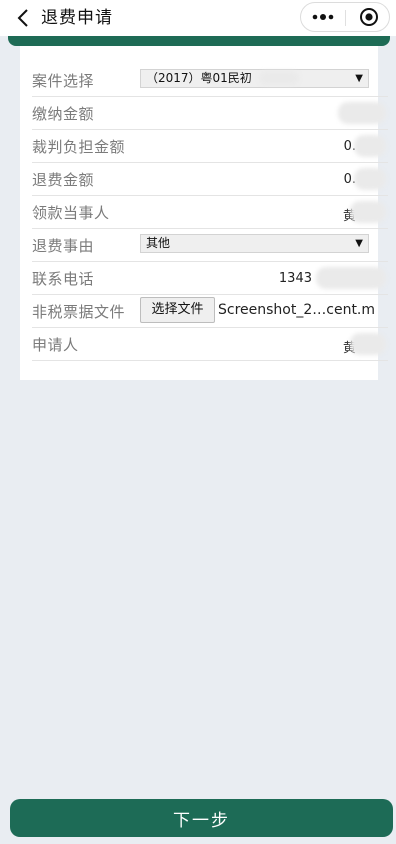  I want to click on more-dots-icon, so click(323, 17).